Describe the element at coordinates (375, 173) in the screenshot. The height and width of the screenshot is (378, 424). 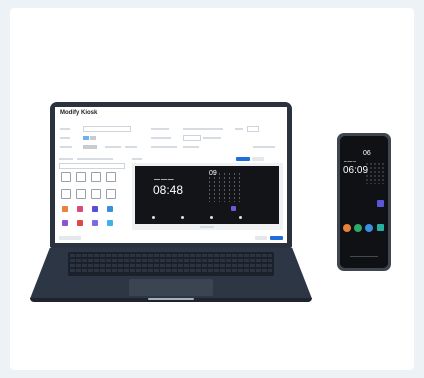
I see `phone-calendar-grid` at that location.